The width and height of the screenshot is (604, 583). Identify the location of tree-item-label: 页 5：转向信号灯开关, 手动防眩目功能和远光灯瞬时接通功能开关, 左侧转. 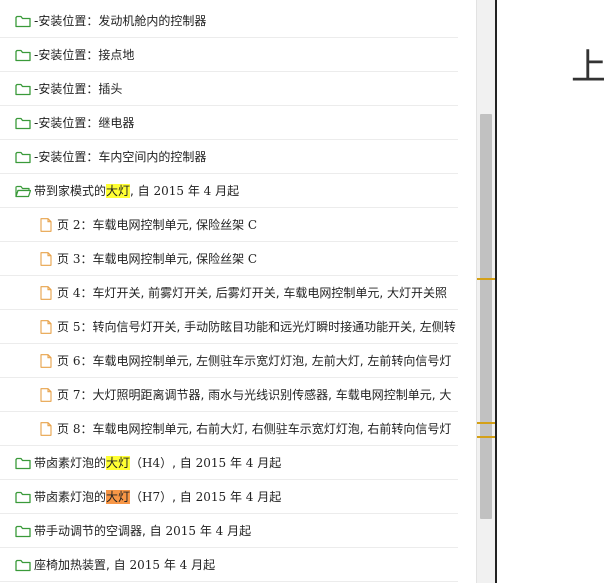
(256, 326).